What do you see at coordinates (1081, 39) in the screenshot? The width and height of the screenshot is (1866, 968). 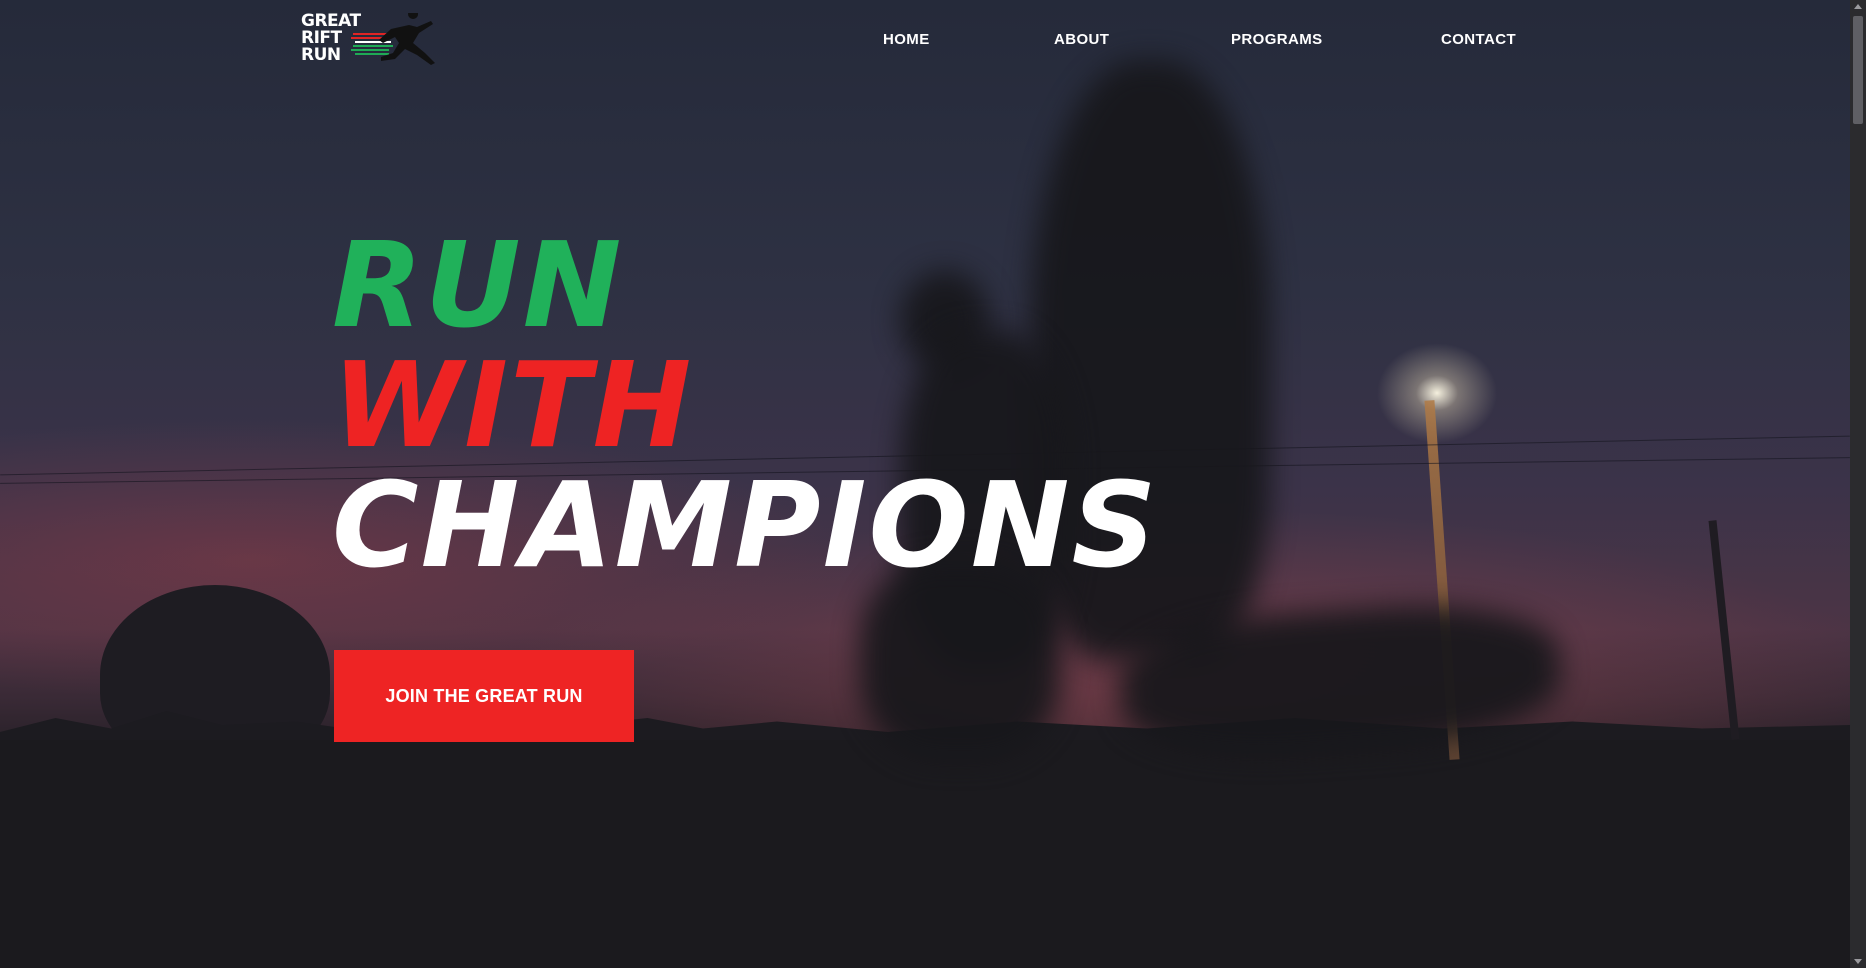 I see `nav-item-about: ABOUT` at bounding box center [1081, 39].